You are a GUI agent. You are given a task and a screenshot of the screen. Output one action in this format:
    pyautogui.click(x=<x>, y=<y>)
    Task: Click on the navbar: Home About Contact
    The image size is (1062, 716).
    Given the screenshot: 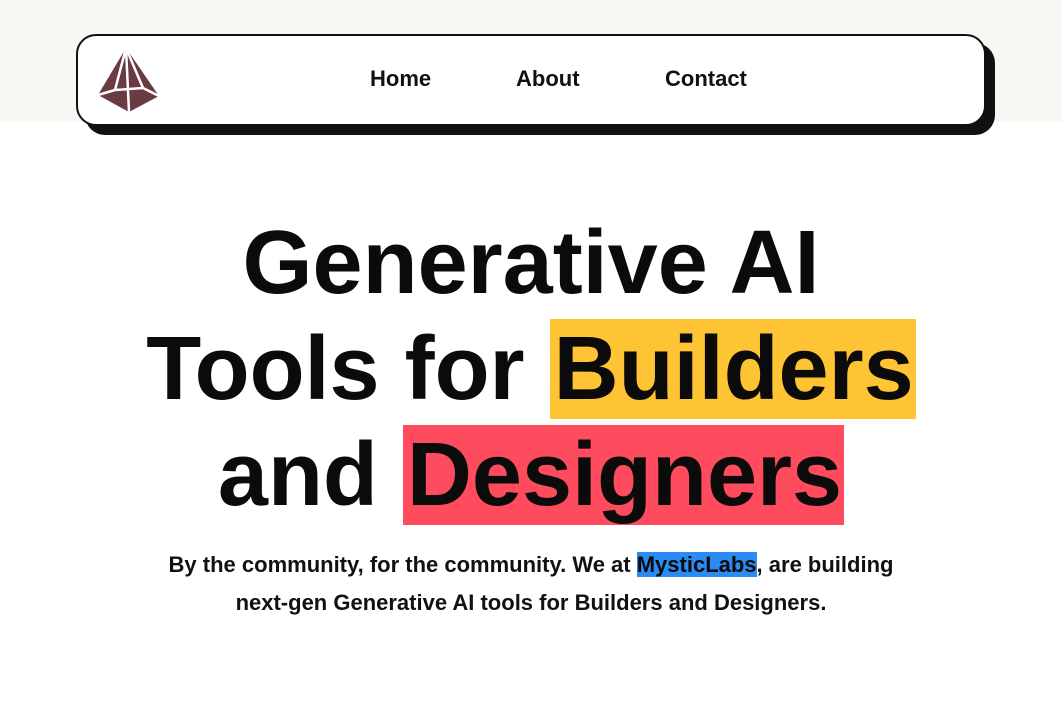 What is the action you would take?
    pyautogui.click(x=531, y=80)
    